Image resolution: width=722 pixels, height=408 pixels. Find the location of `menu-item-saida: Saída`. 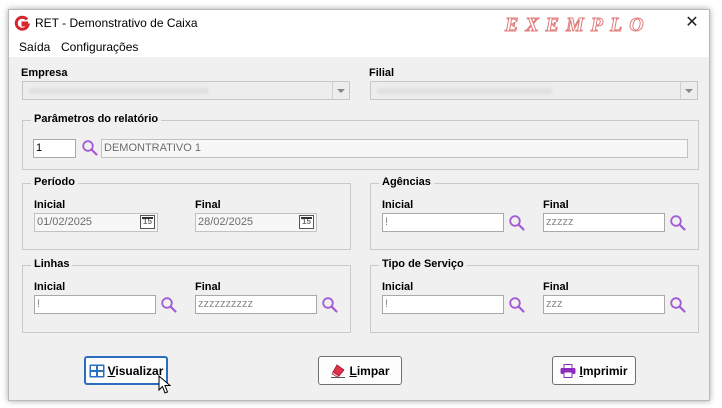

menu-item-saida: Saída is located at coordinates (34, 47).